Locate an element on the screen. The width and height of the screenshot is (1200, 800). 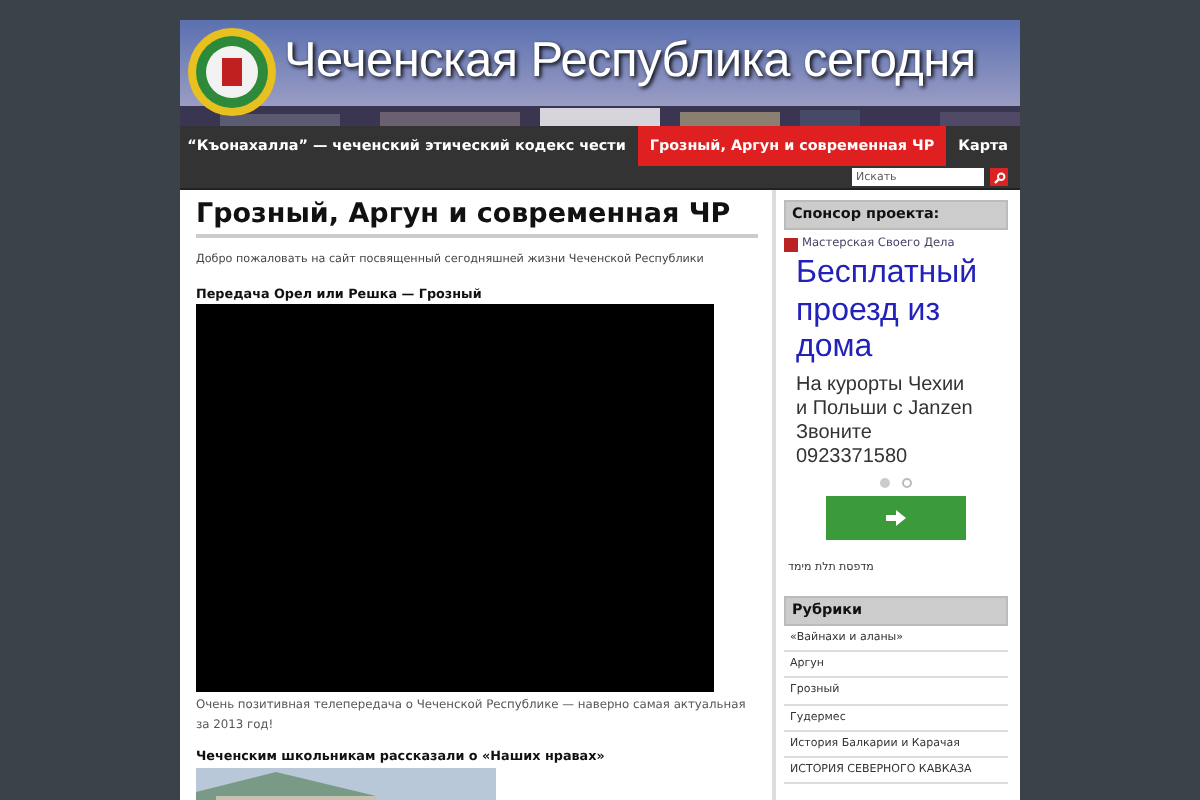
arrow-icon is located at coordinates (896, 517).